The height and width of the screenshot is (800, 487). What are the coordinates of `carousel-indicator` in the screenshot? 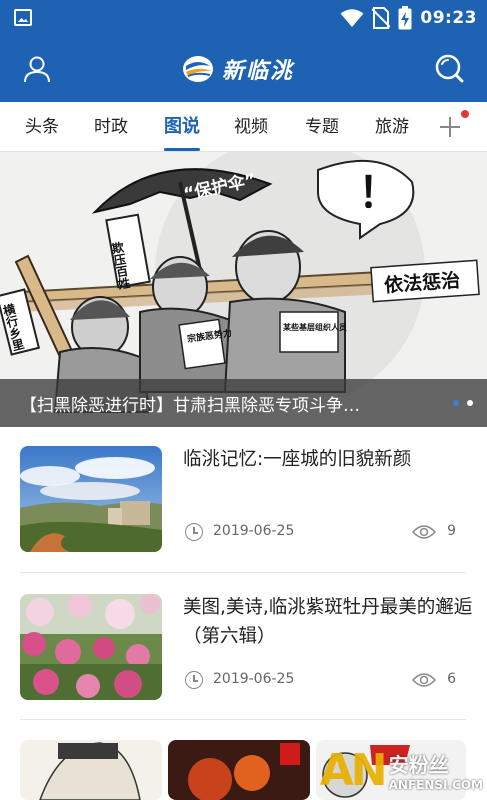 It's located at (463, 403).